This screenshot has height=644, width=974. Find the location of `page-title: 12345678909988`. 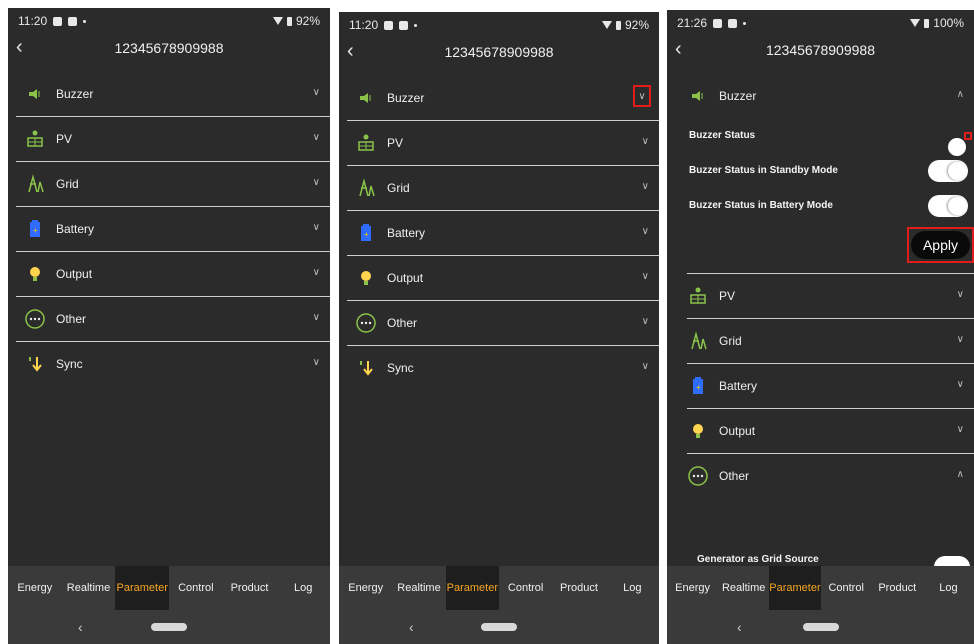

page-title: 12345678909988 is located at coordinates (169, 48).